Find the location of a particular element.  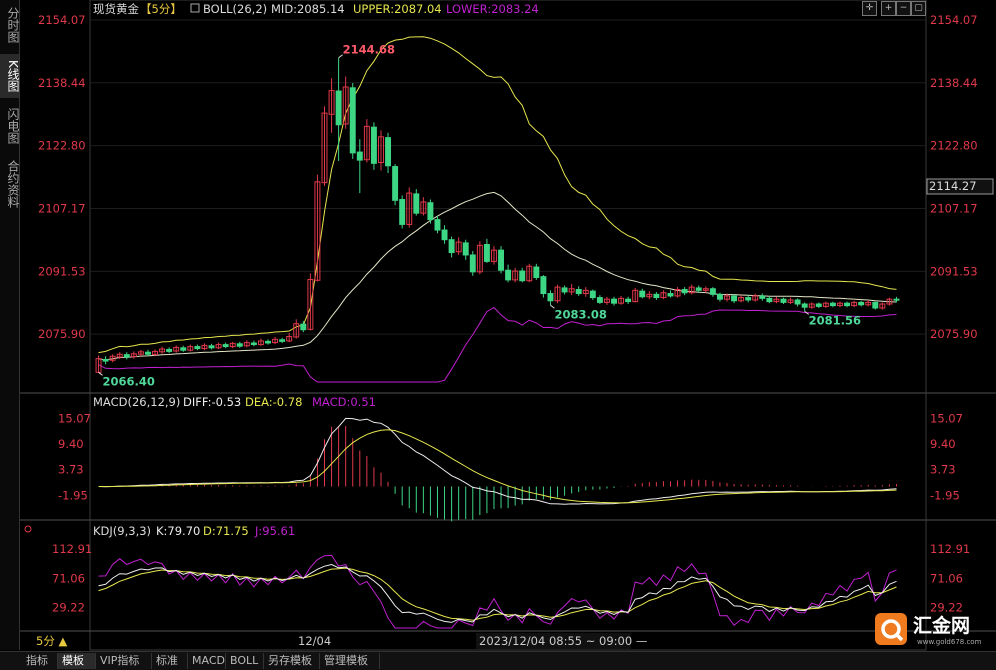

main-ytick-left: 2138.44 is located at coordinates (62, 83).